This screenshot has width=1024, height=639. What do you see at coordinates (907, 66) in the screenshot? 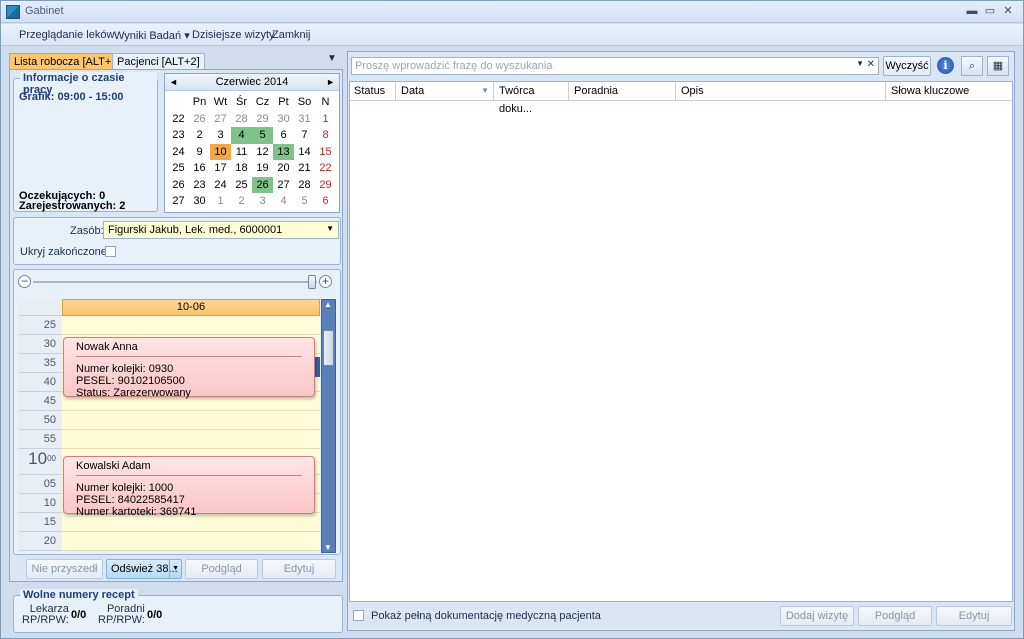
I see `clear-button: Wyczyść` at bounding box center [907, 66].